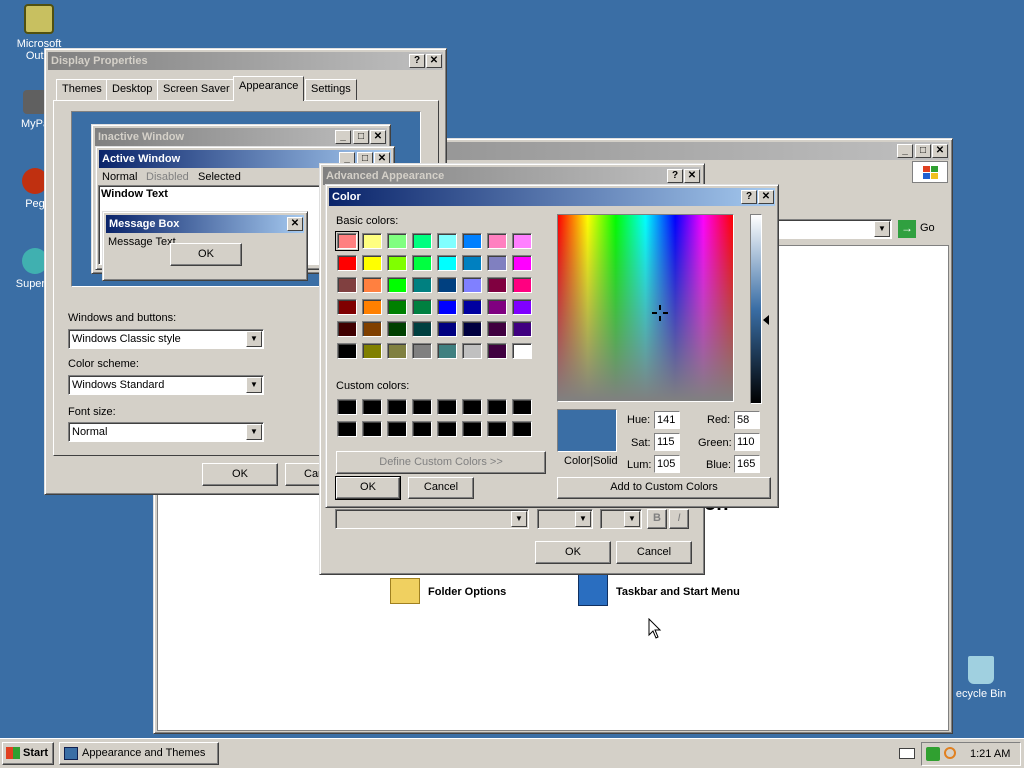 The height and width of the screenshot is (768, 1024). Describe the element at coordinates (470, 593) in the screenshot. I see `folder-options-link: Folder Options` at that location.